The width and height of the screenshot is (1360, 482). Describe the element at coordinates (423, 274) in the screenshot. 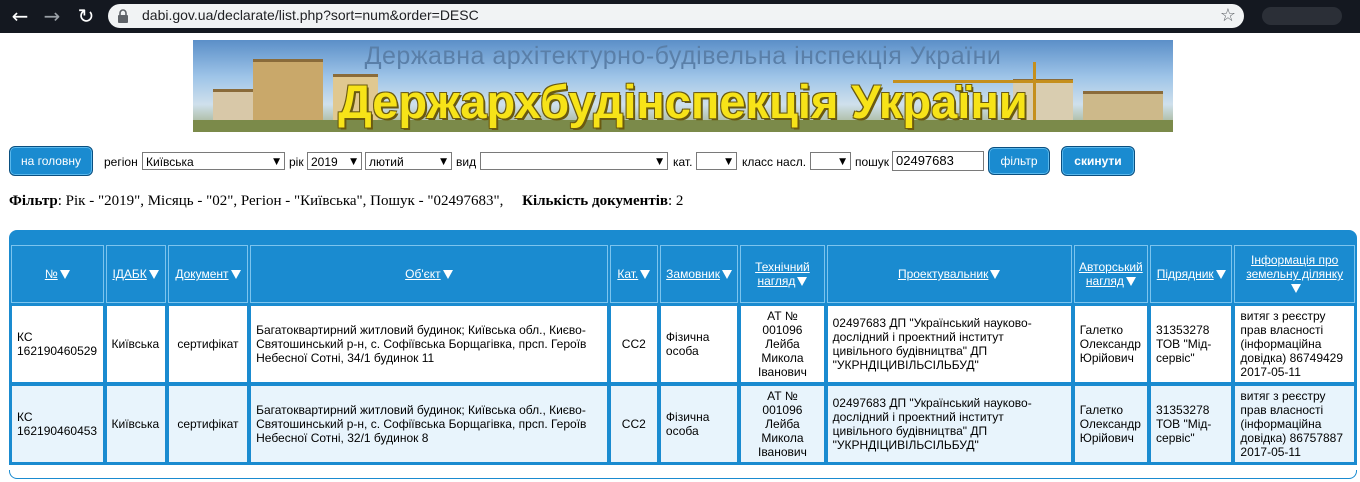

I see `header-label: Об'єкт` at that location.